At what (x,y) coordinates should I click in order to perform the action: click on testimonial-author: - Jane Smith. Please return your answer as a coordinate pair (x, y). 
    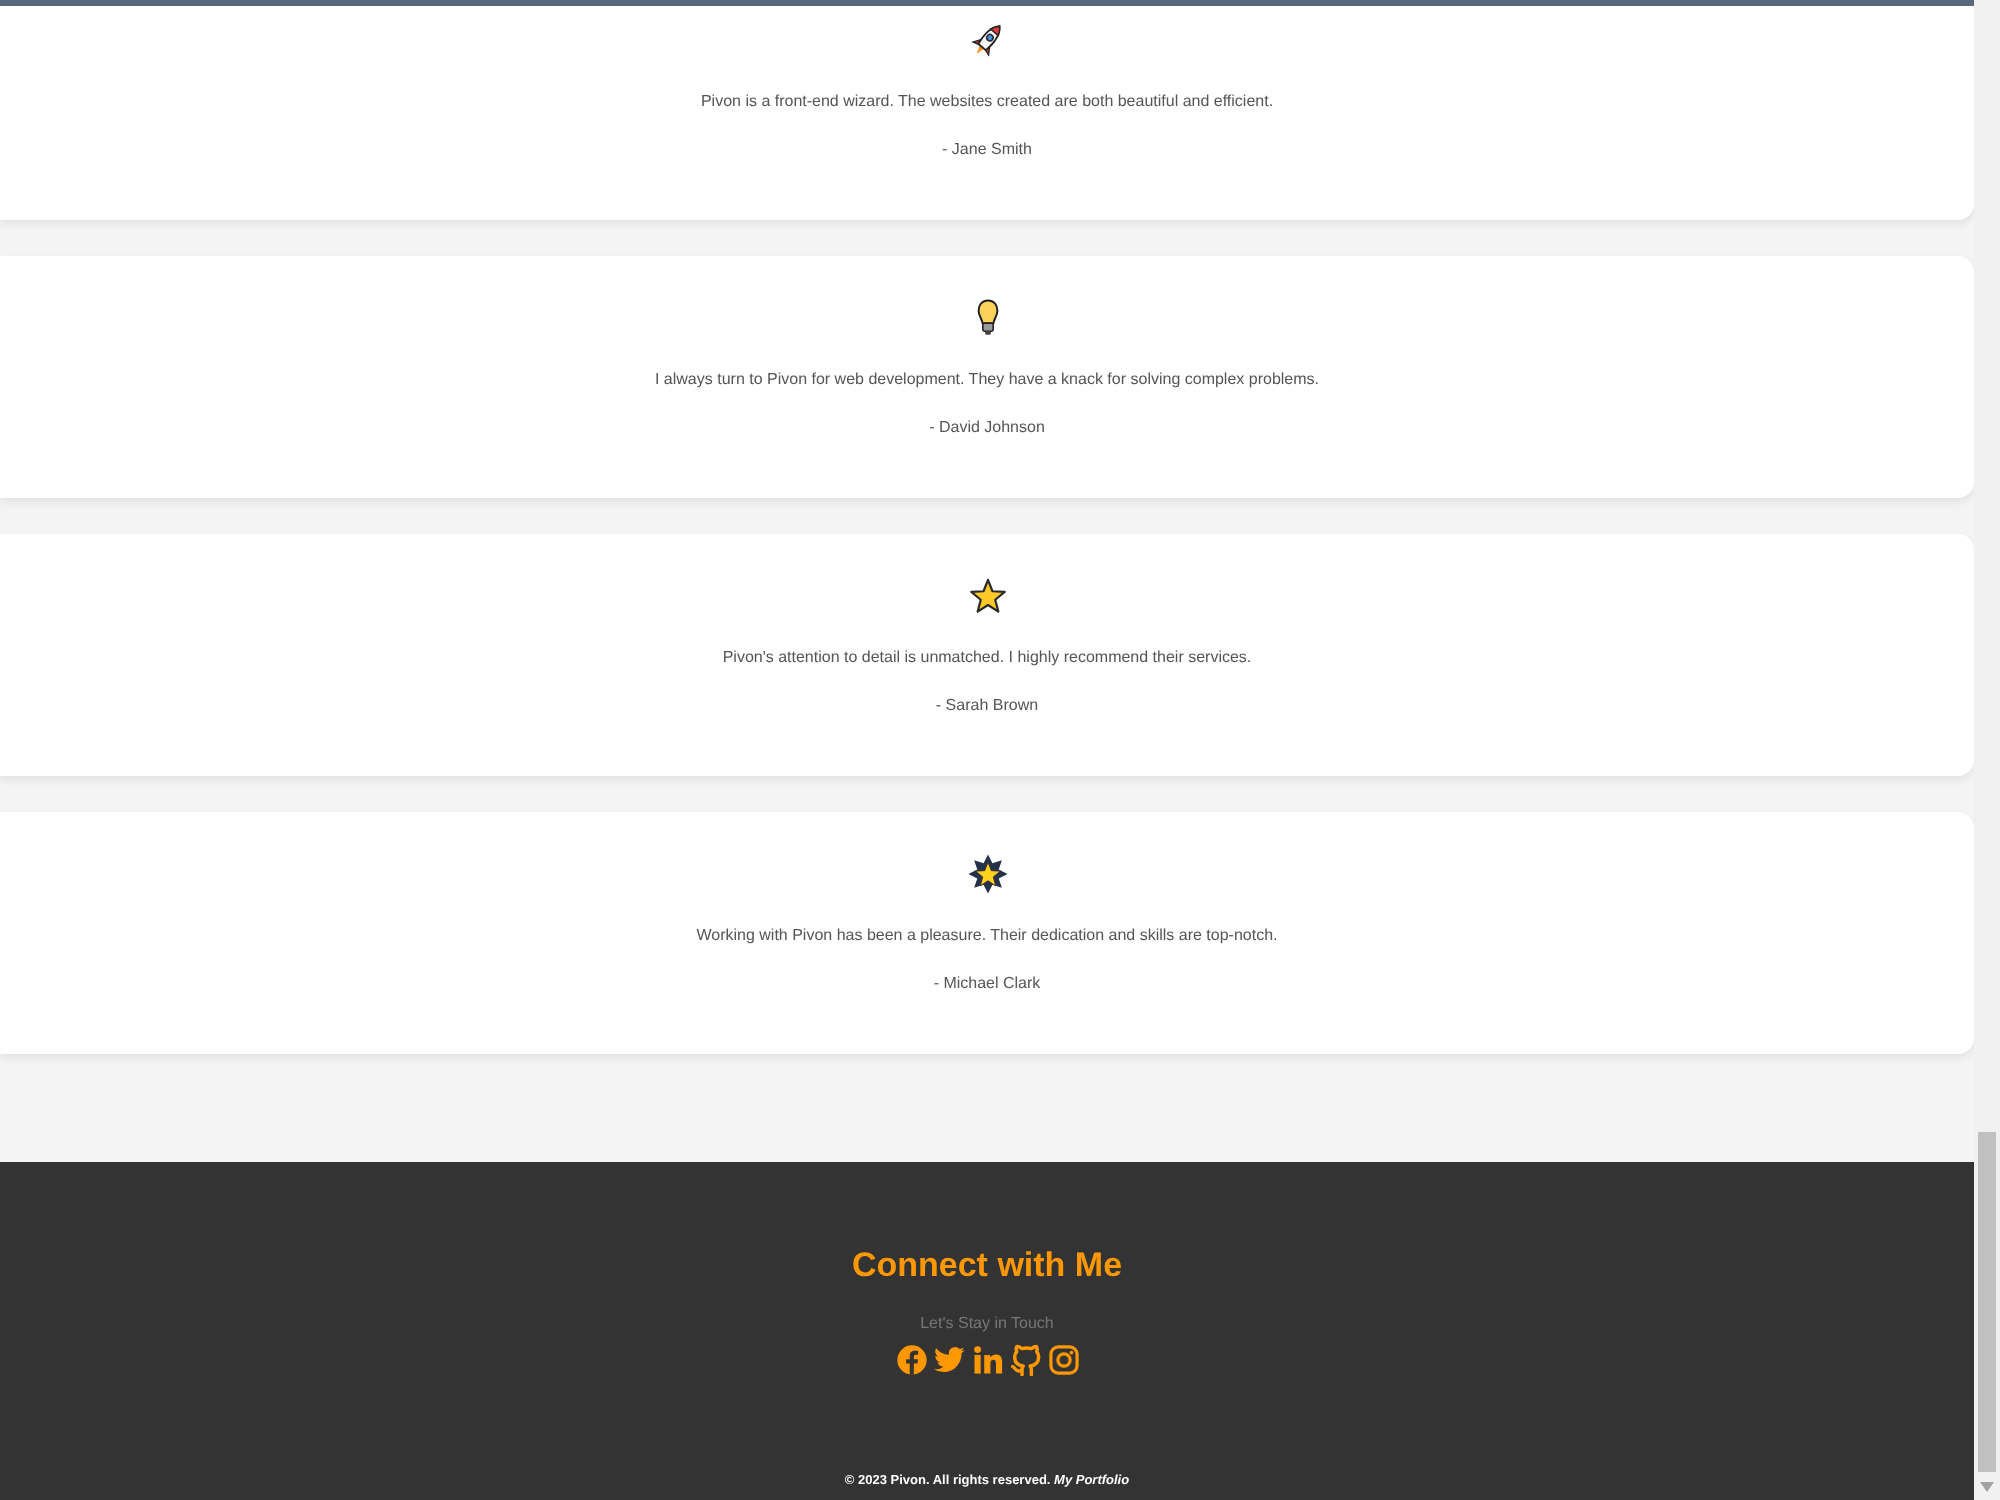
    Looking at the image, I should click on (987, 150).